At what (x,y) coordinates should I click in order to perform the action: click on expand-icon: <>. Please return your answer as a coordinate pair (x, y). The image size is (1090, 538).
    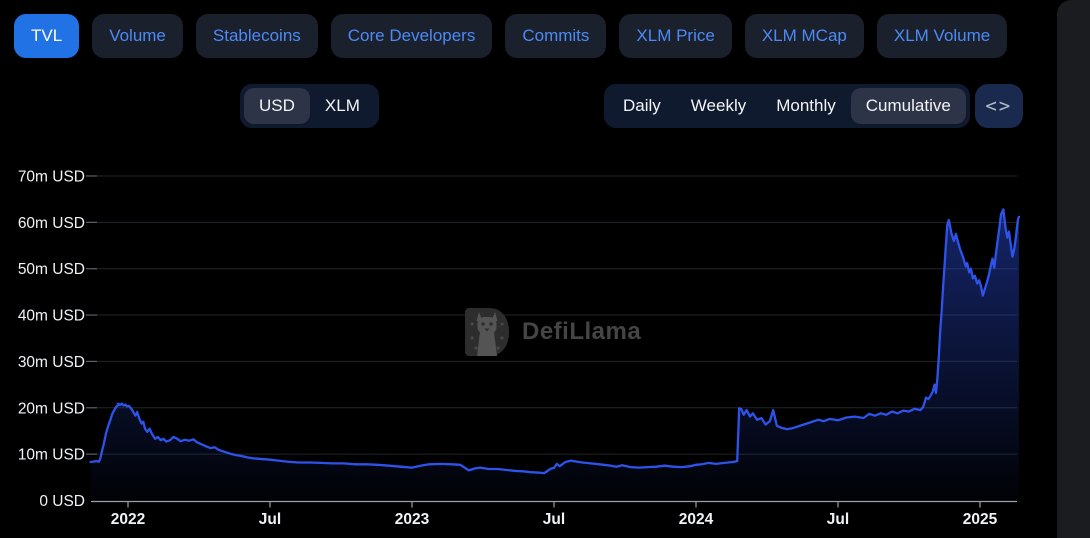
    Looking at the image, I should click on (999, 106).